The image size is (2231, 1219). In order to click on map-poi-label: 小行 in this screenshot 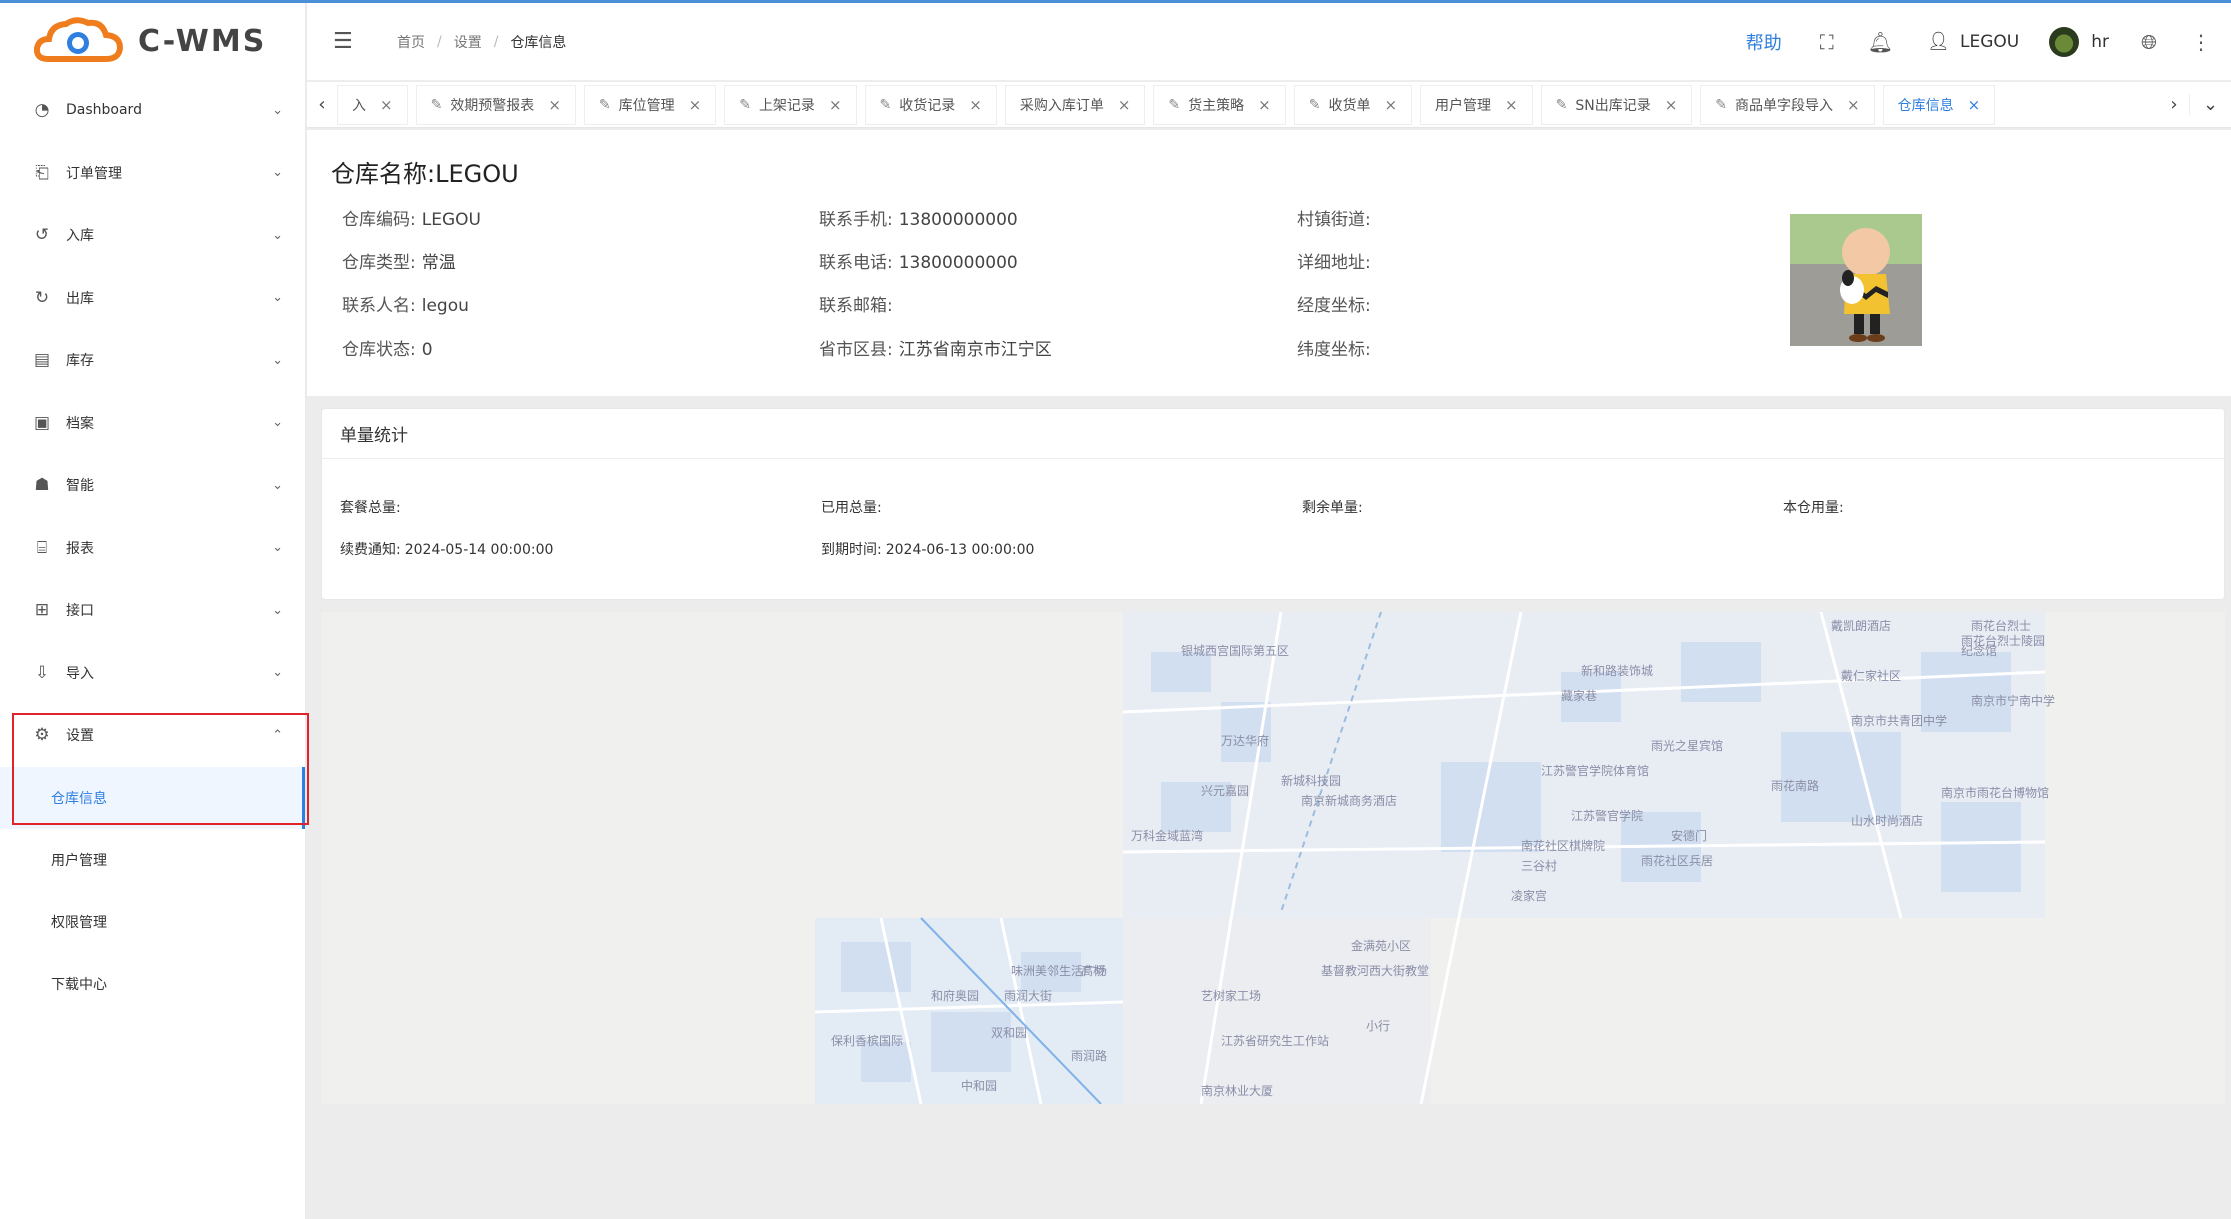, I will do `click(1378, 1026)`.